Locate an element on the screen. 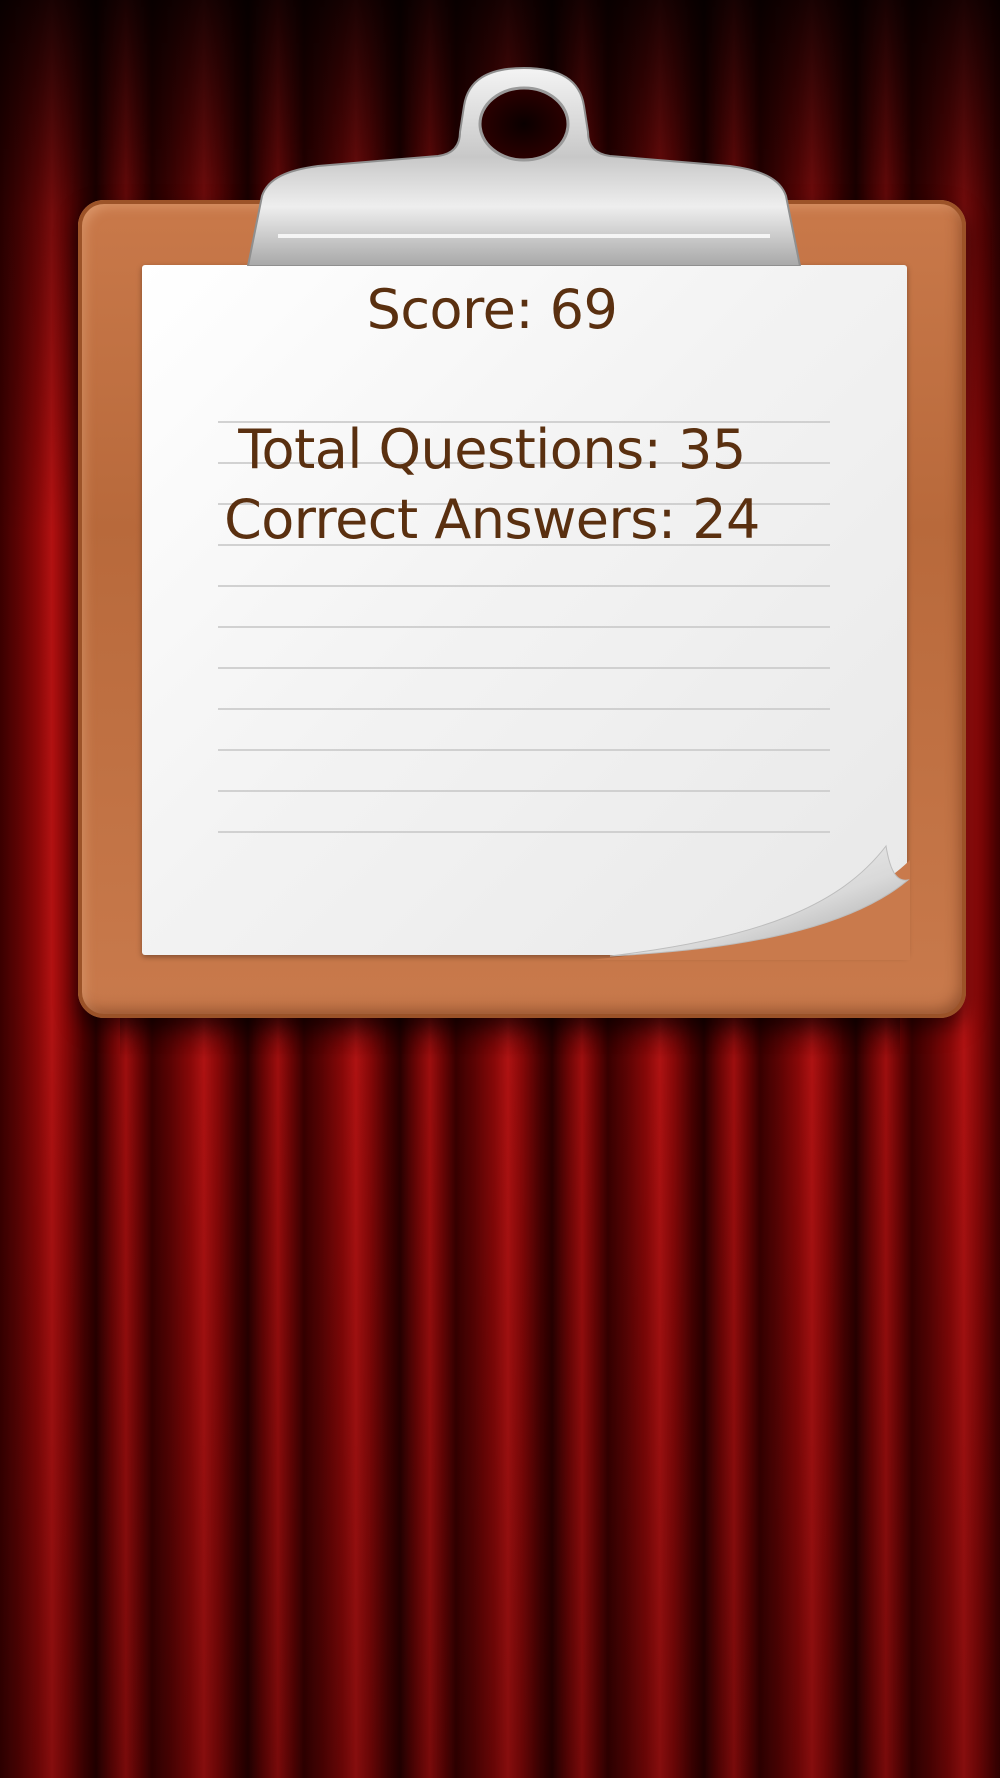  clipboard-clip-icon is located at coordinates (524, 166).